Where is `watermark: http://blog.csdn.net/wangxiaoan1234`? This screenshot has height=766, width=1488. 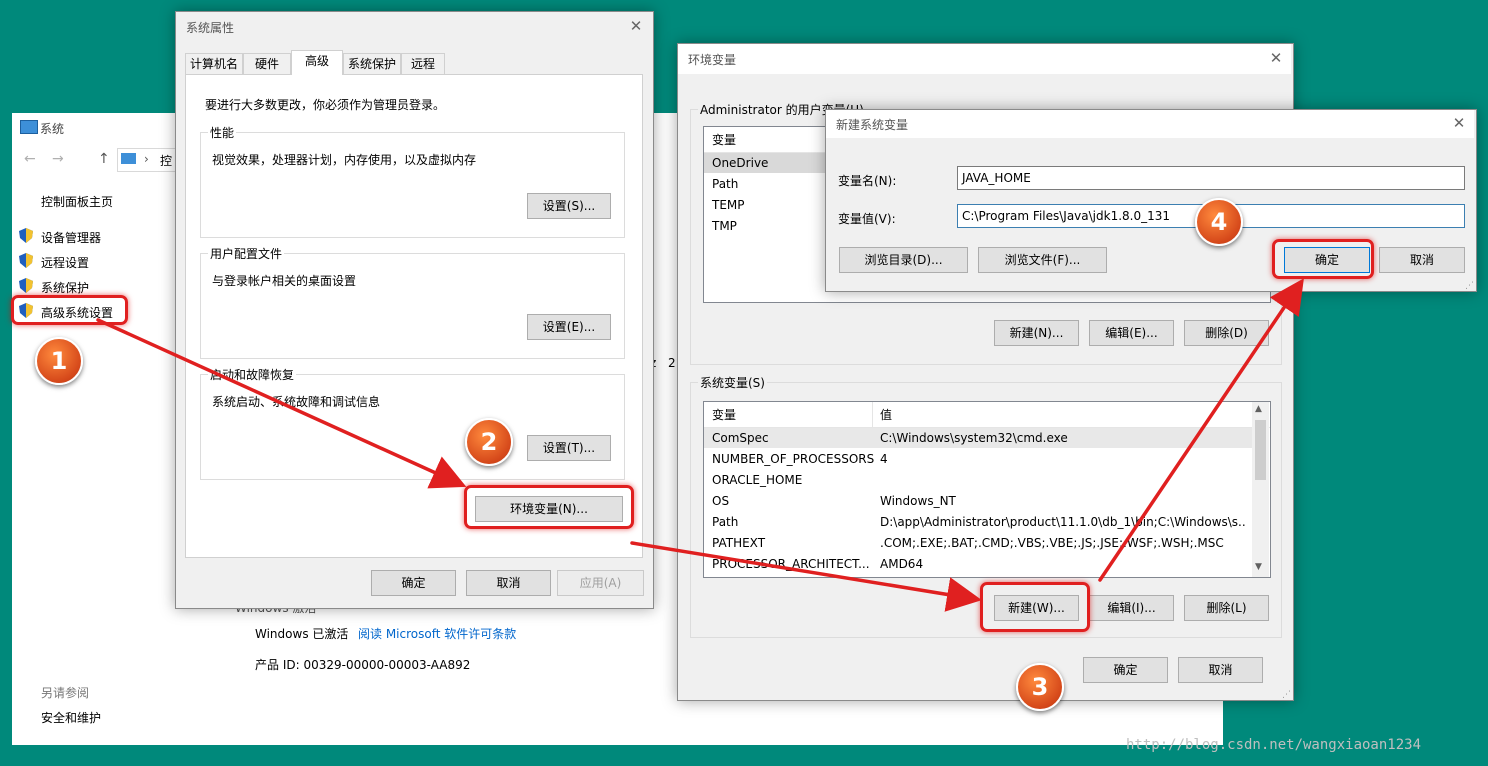
watermark: http://blog.csdn.net/wangxiaoan1234 is located at coordinates (1274, 745).